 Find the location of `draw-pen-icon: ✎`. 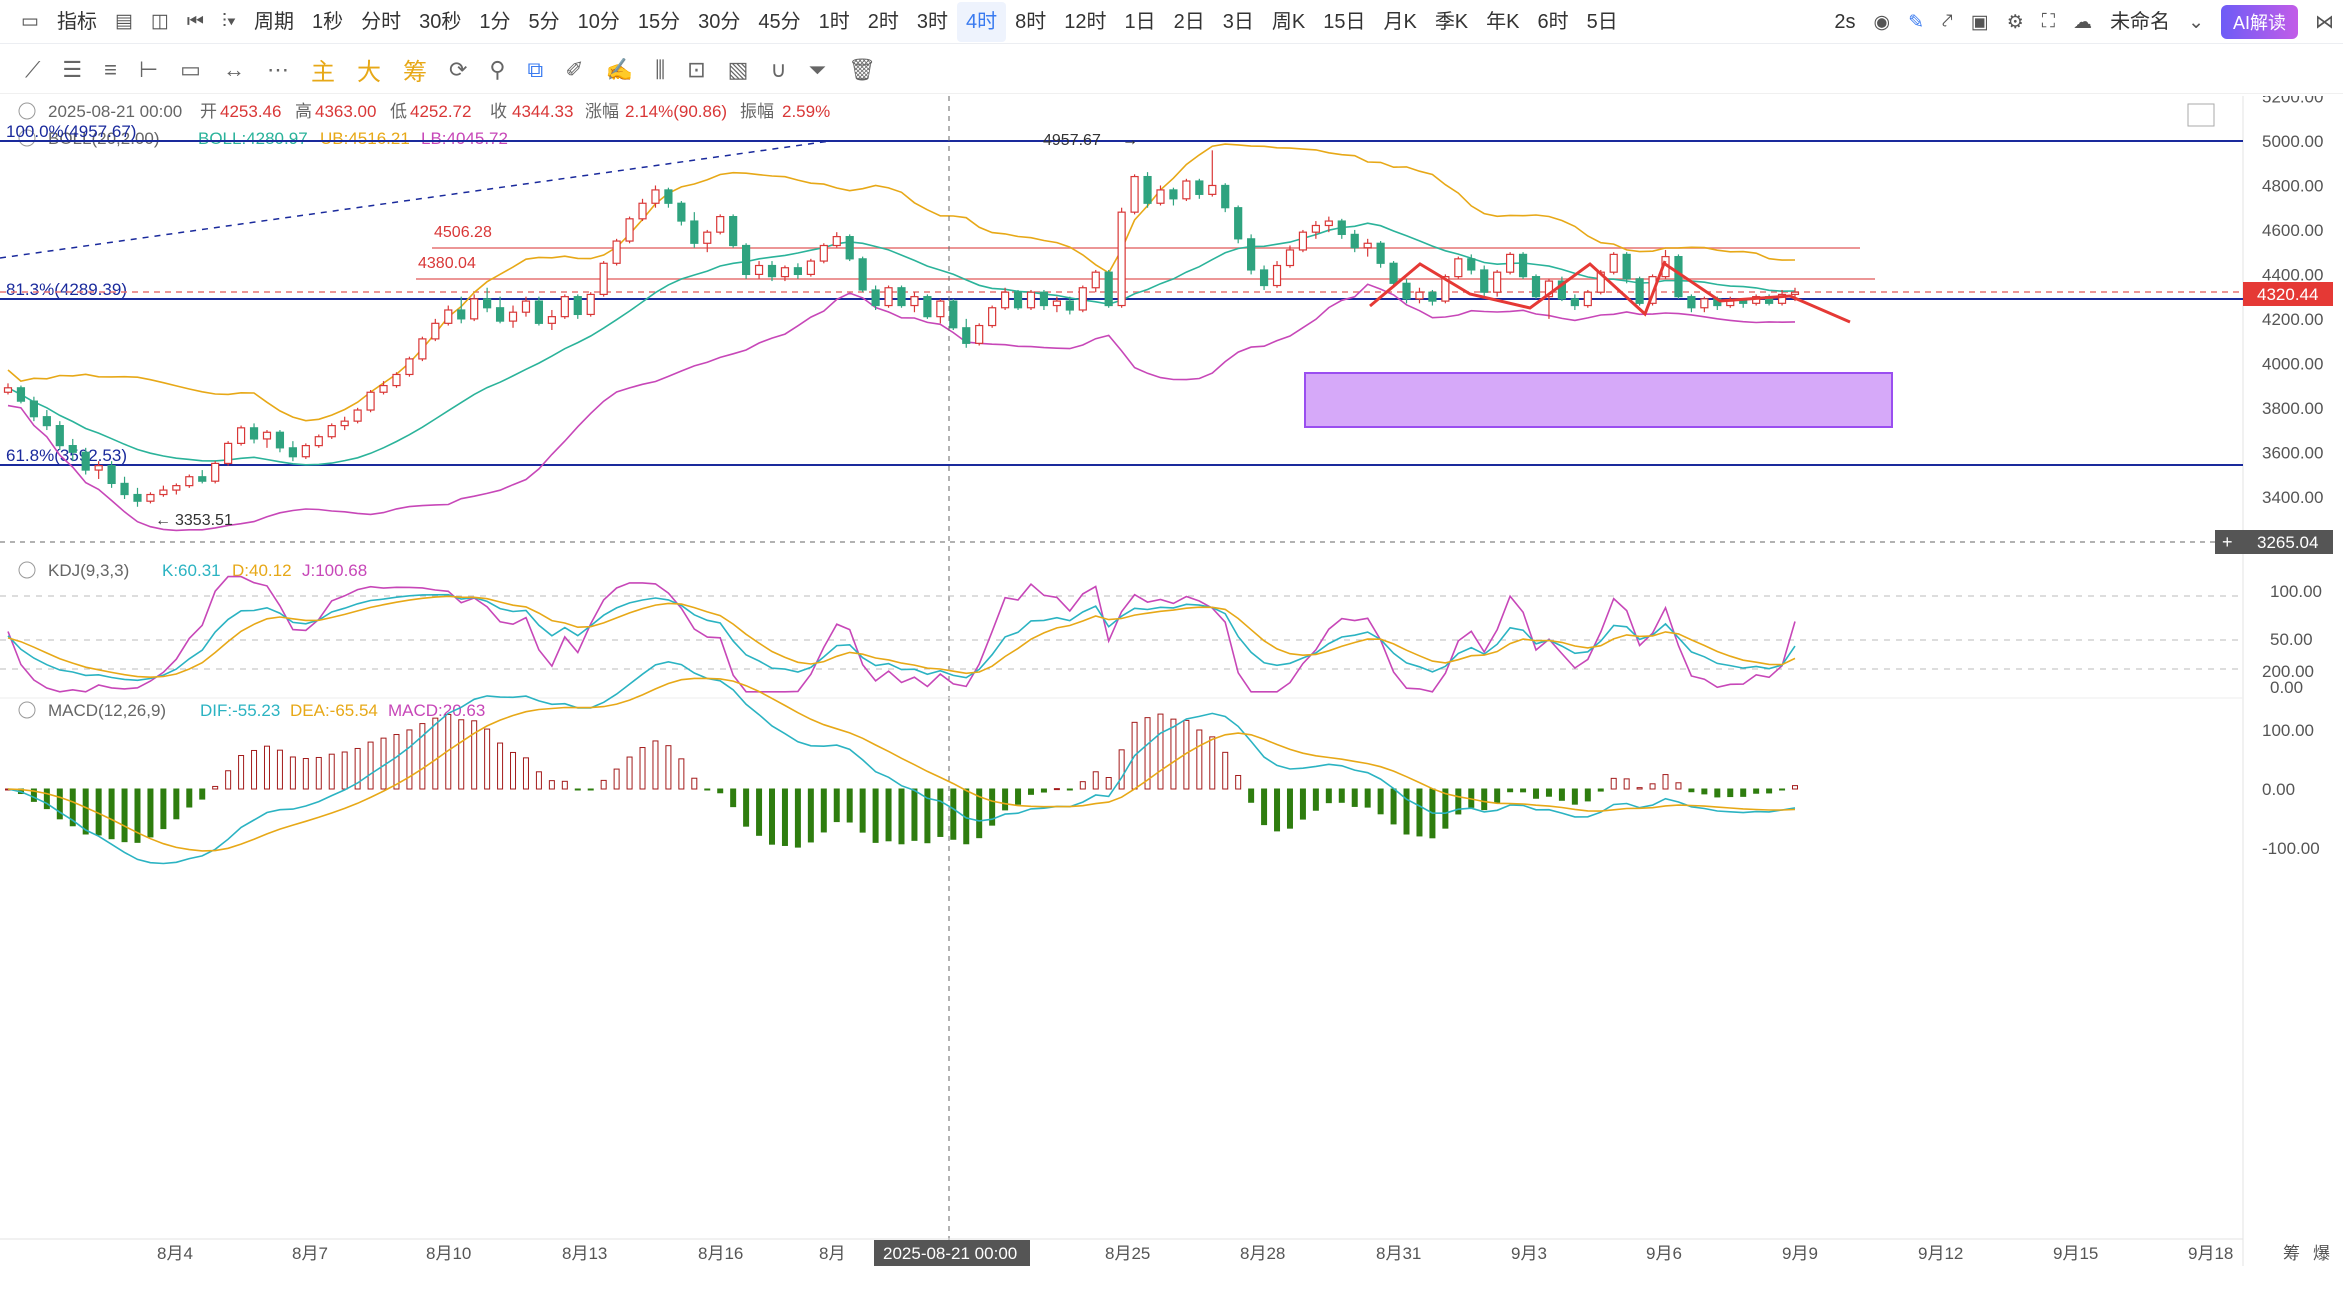

draw-pen-icon: ✎ is located at coordinates (1916, 22).